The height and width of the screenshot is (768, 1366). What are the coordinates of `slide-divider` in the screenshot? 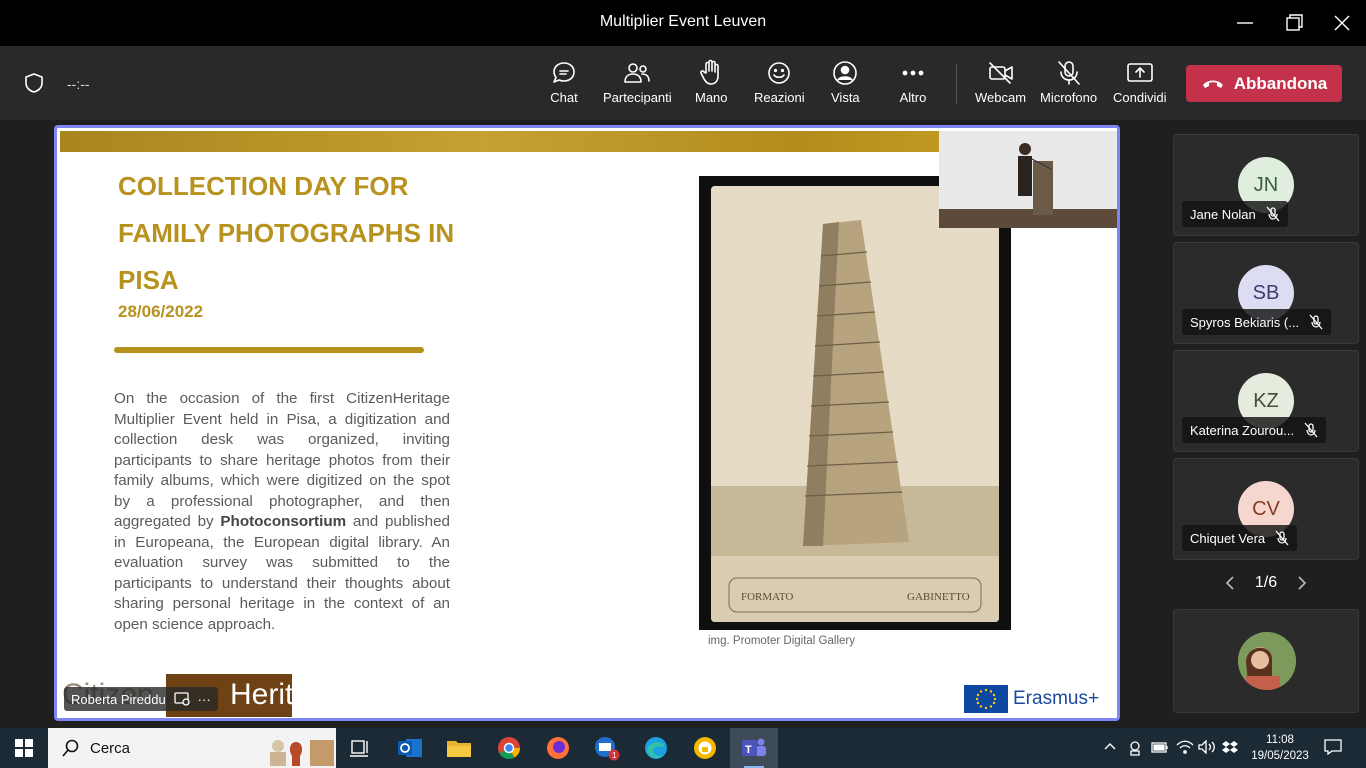 It's located at (269, 350).